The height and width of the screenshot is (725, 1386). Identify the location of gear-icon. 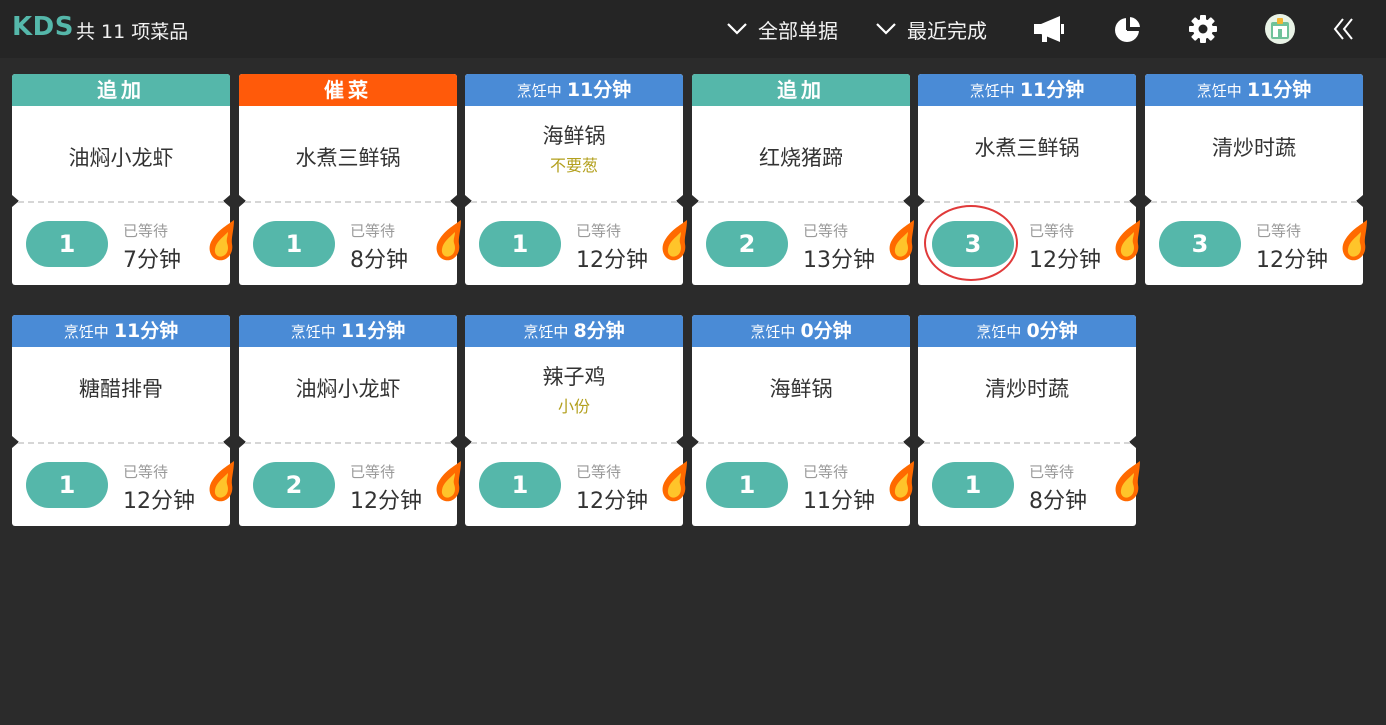
(1203, 29).